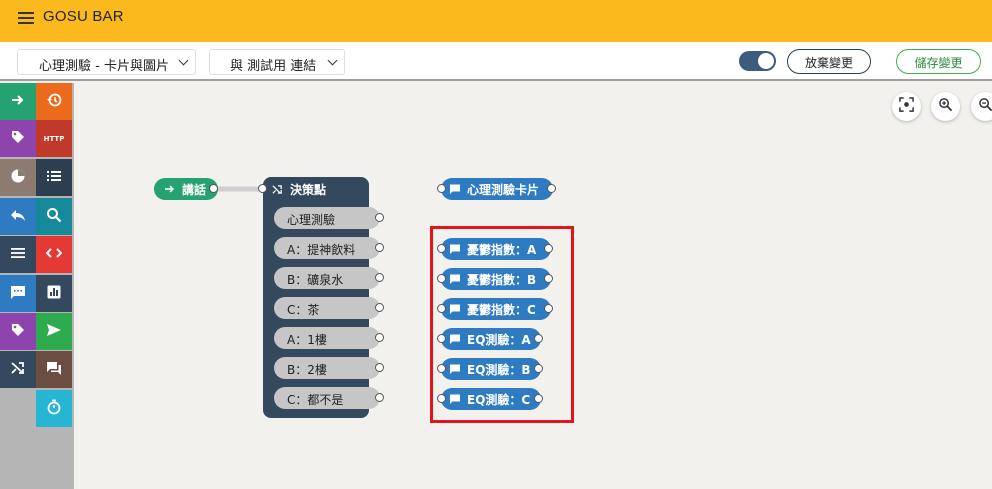  What do you see at coordinates (315, 400) in the screenshot?
I see `option-label: C：都不是` at bounding box center [315, 400].